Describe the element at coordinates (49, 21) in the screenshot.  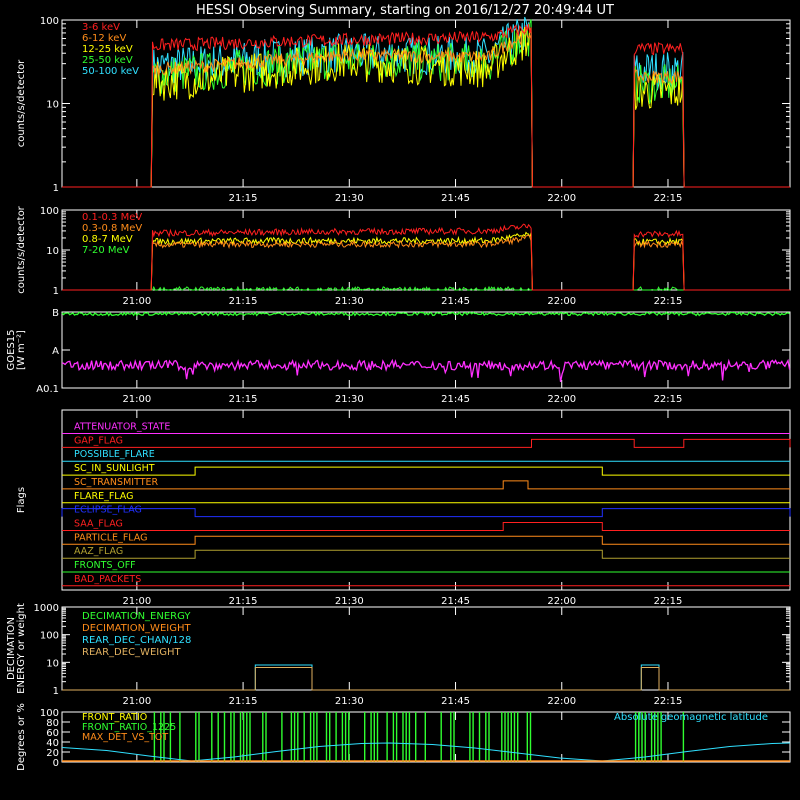
I see `panel1-ytick-label: 100` at that location.